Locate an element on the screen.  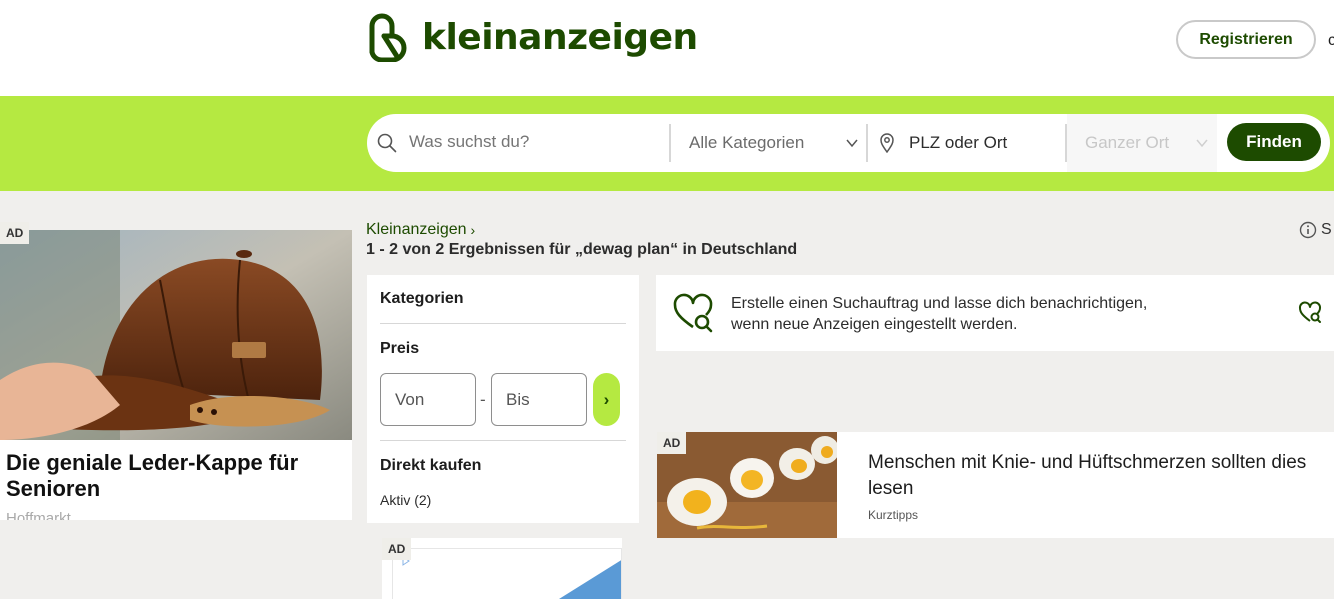
save-search-text-line: wenn neue Anzeigen eingestellt werden. is located at coordinates (874, 324).